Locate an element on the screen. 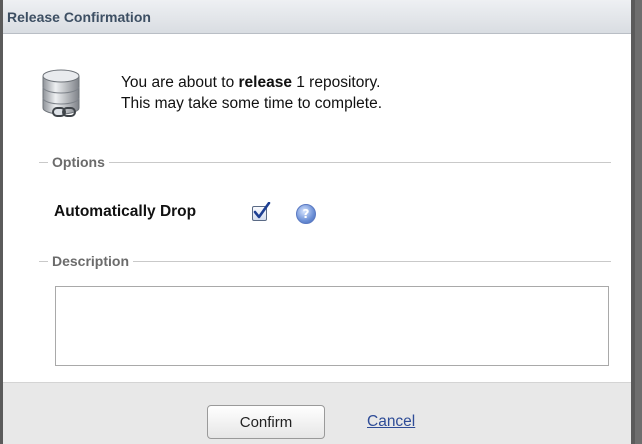 This screenshot has height=444, width=642. options-divider is located at coordinates (325, 162).